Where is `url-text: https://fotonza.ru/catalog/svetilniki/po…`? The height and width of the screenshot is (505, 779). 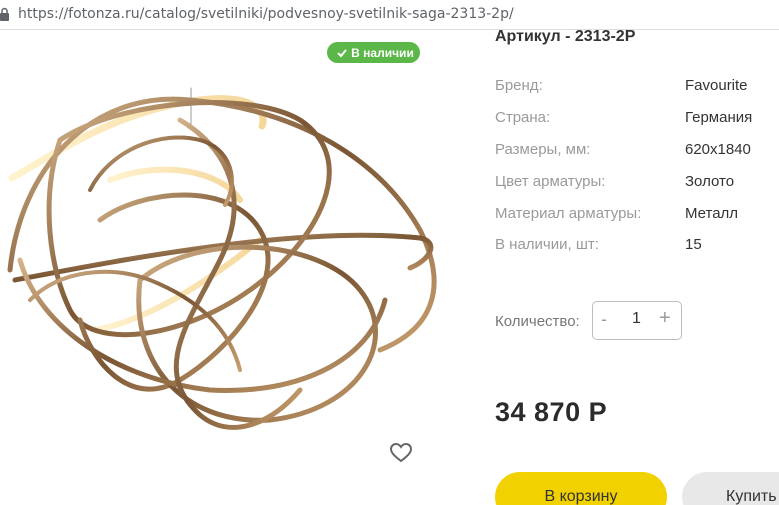 url-text: https://fotonza.ru/catalog/svetilniki/po… is located at coordinates (266, 14).